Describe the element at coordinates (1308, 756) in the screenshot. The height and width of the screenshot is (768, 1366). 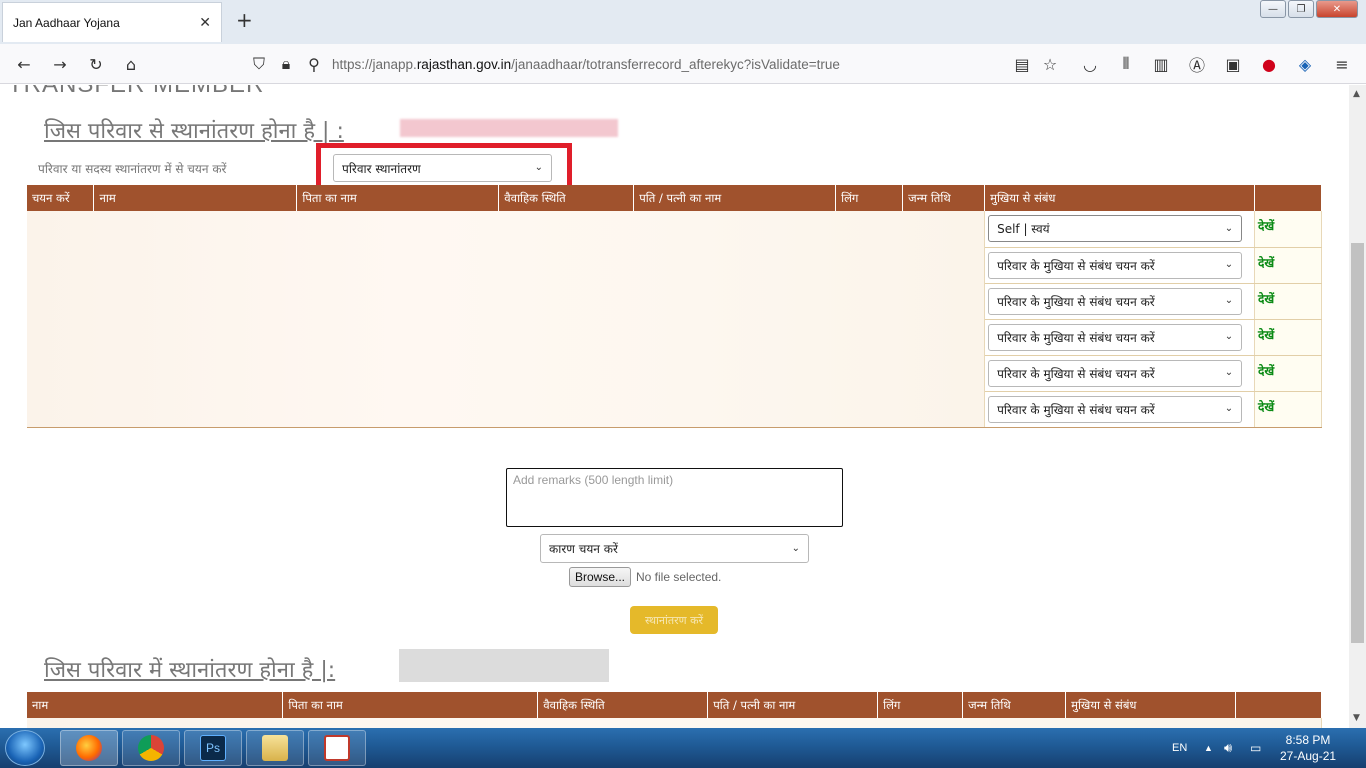
I see `clock-date: 27-Aug-21` at that location.